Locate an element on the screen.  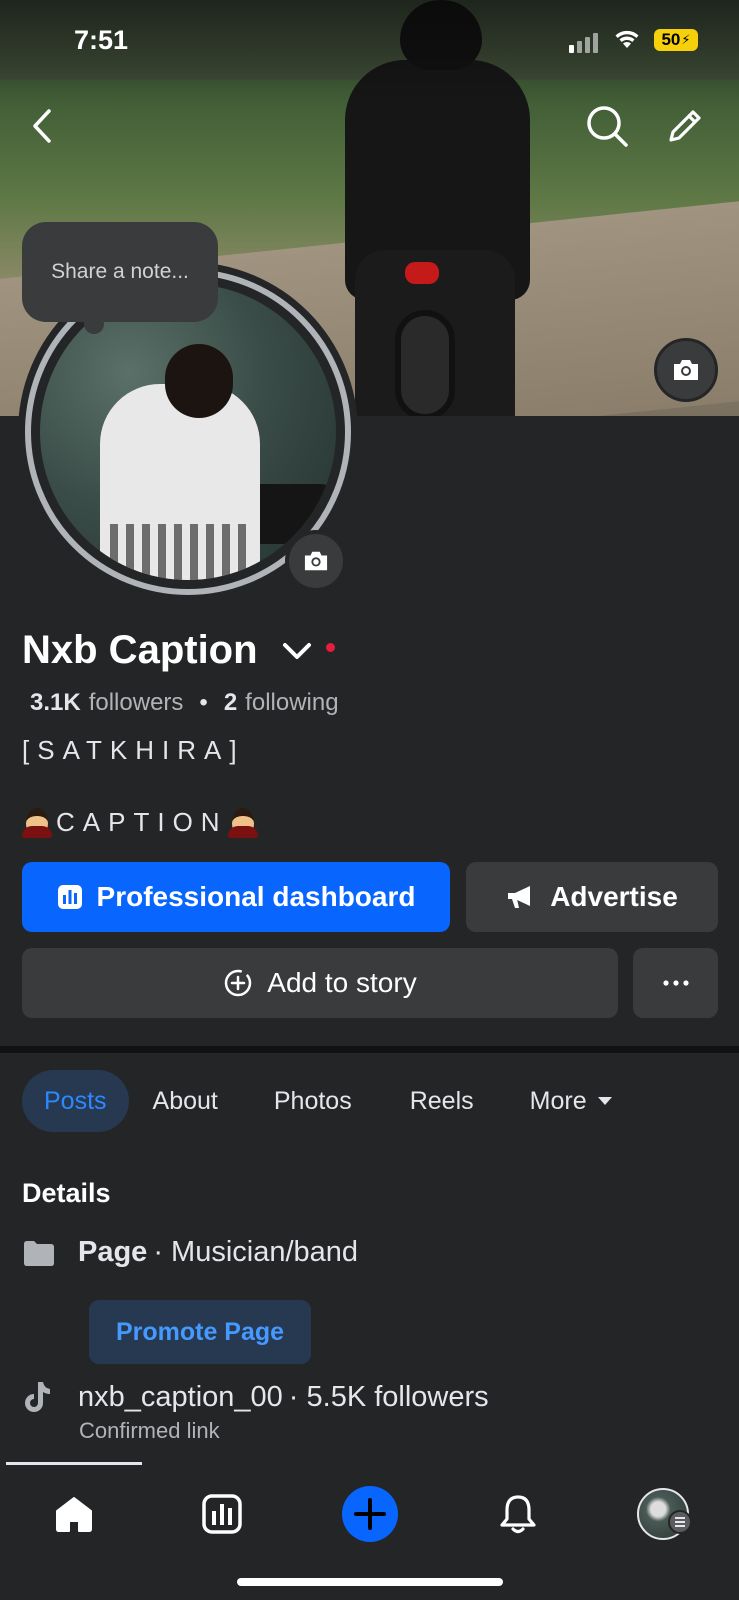
page-category-row: Page · Musician/band is located at coordinates (190, 1252).